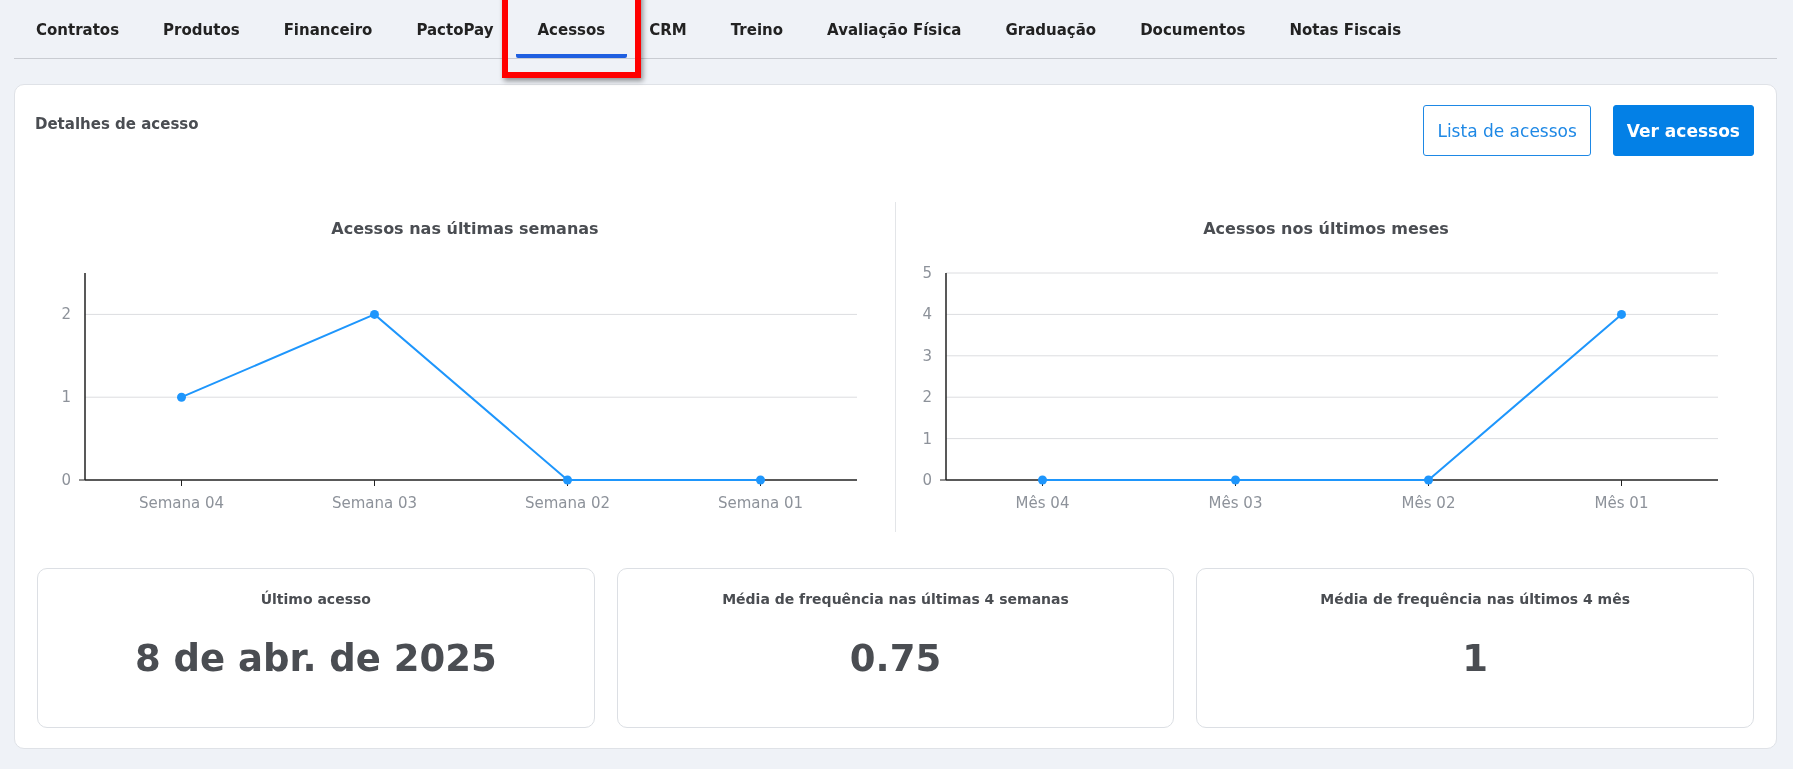 The height and width of the screenshot is (769, 1793). What do you see at coordinates (1042, 503) in the screenshot?
I see `x-tick-label: Mês 04` at bounding box center [1042, 503].